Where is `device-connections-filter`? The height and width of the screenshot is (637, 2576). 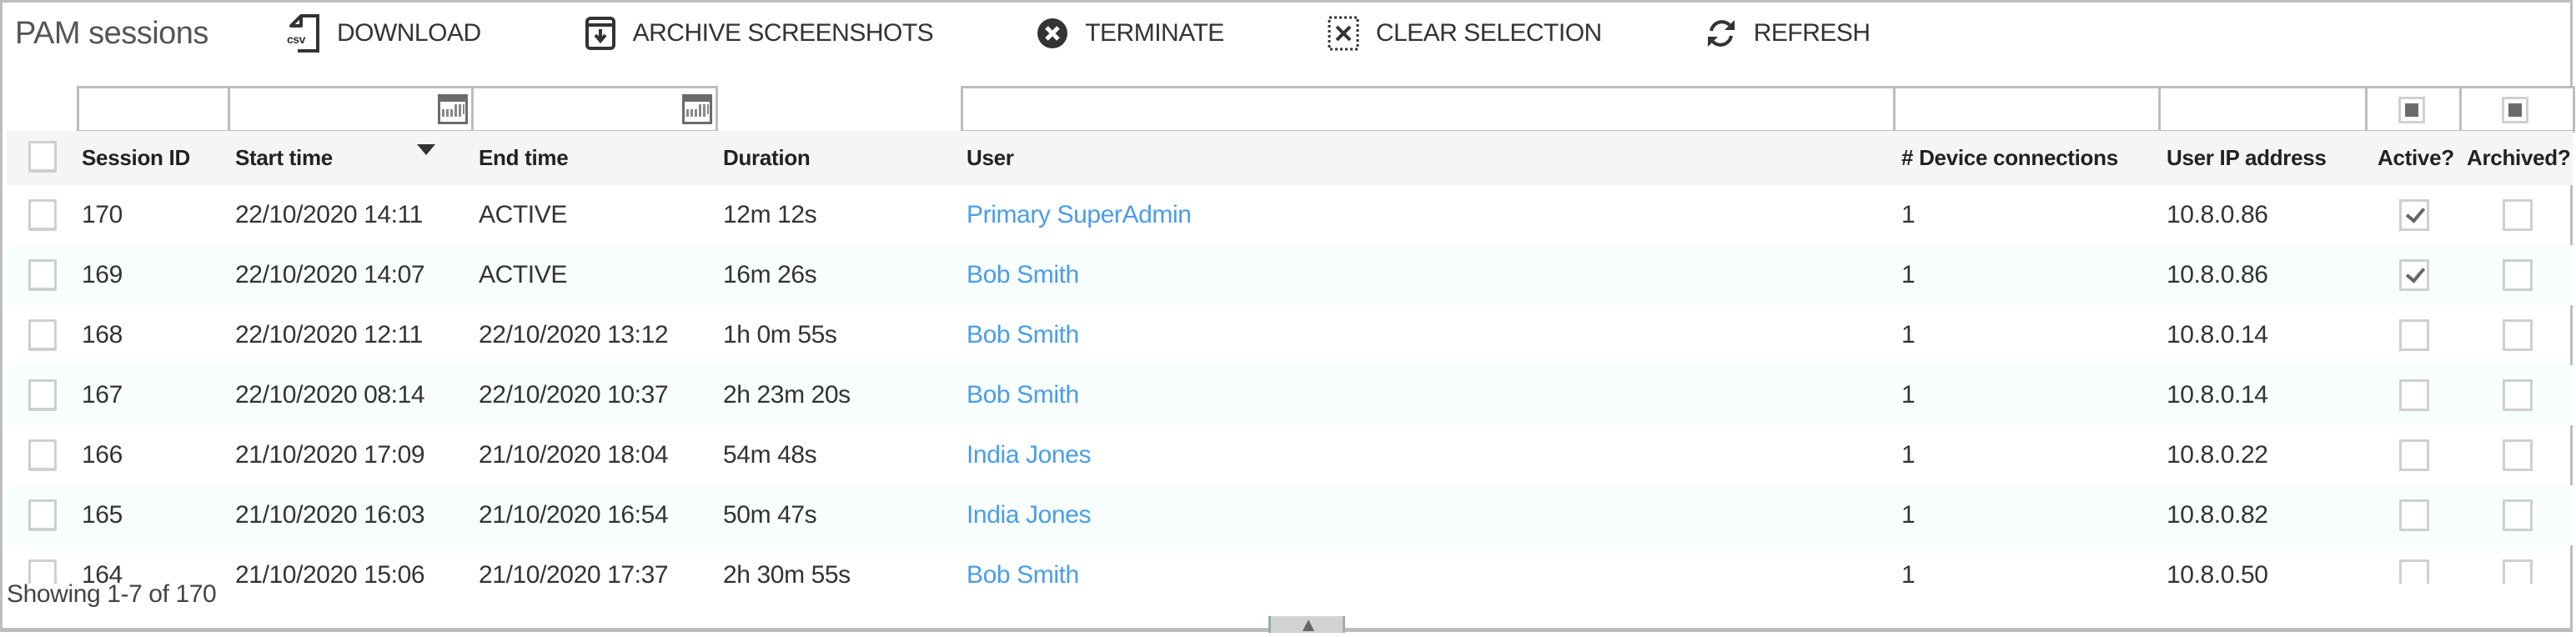
device-connections-filter is located at coordinates (2027, 109).